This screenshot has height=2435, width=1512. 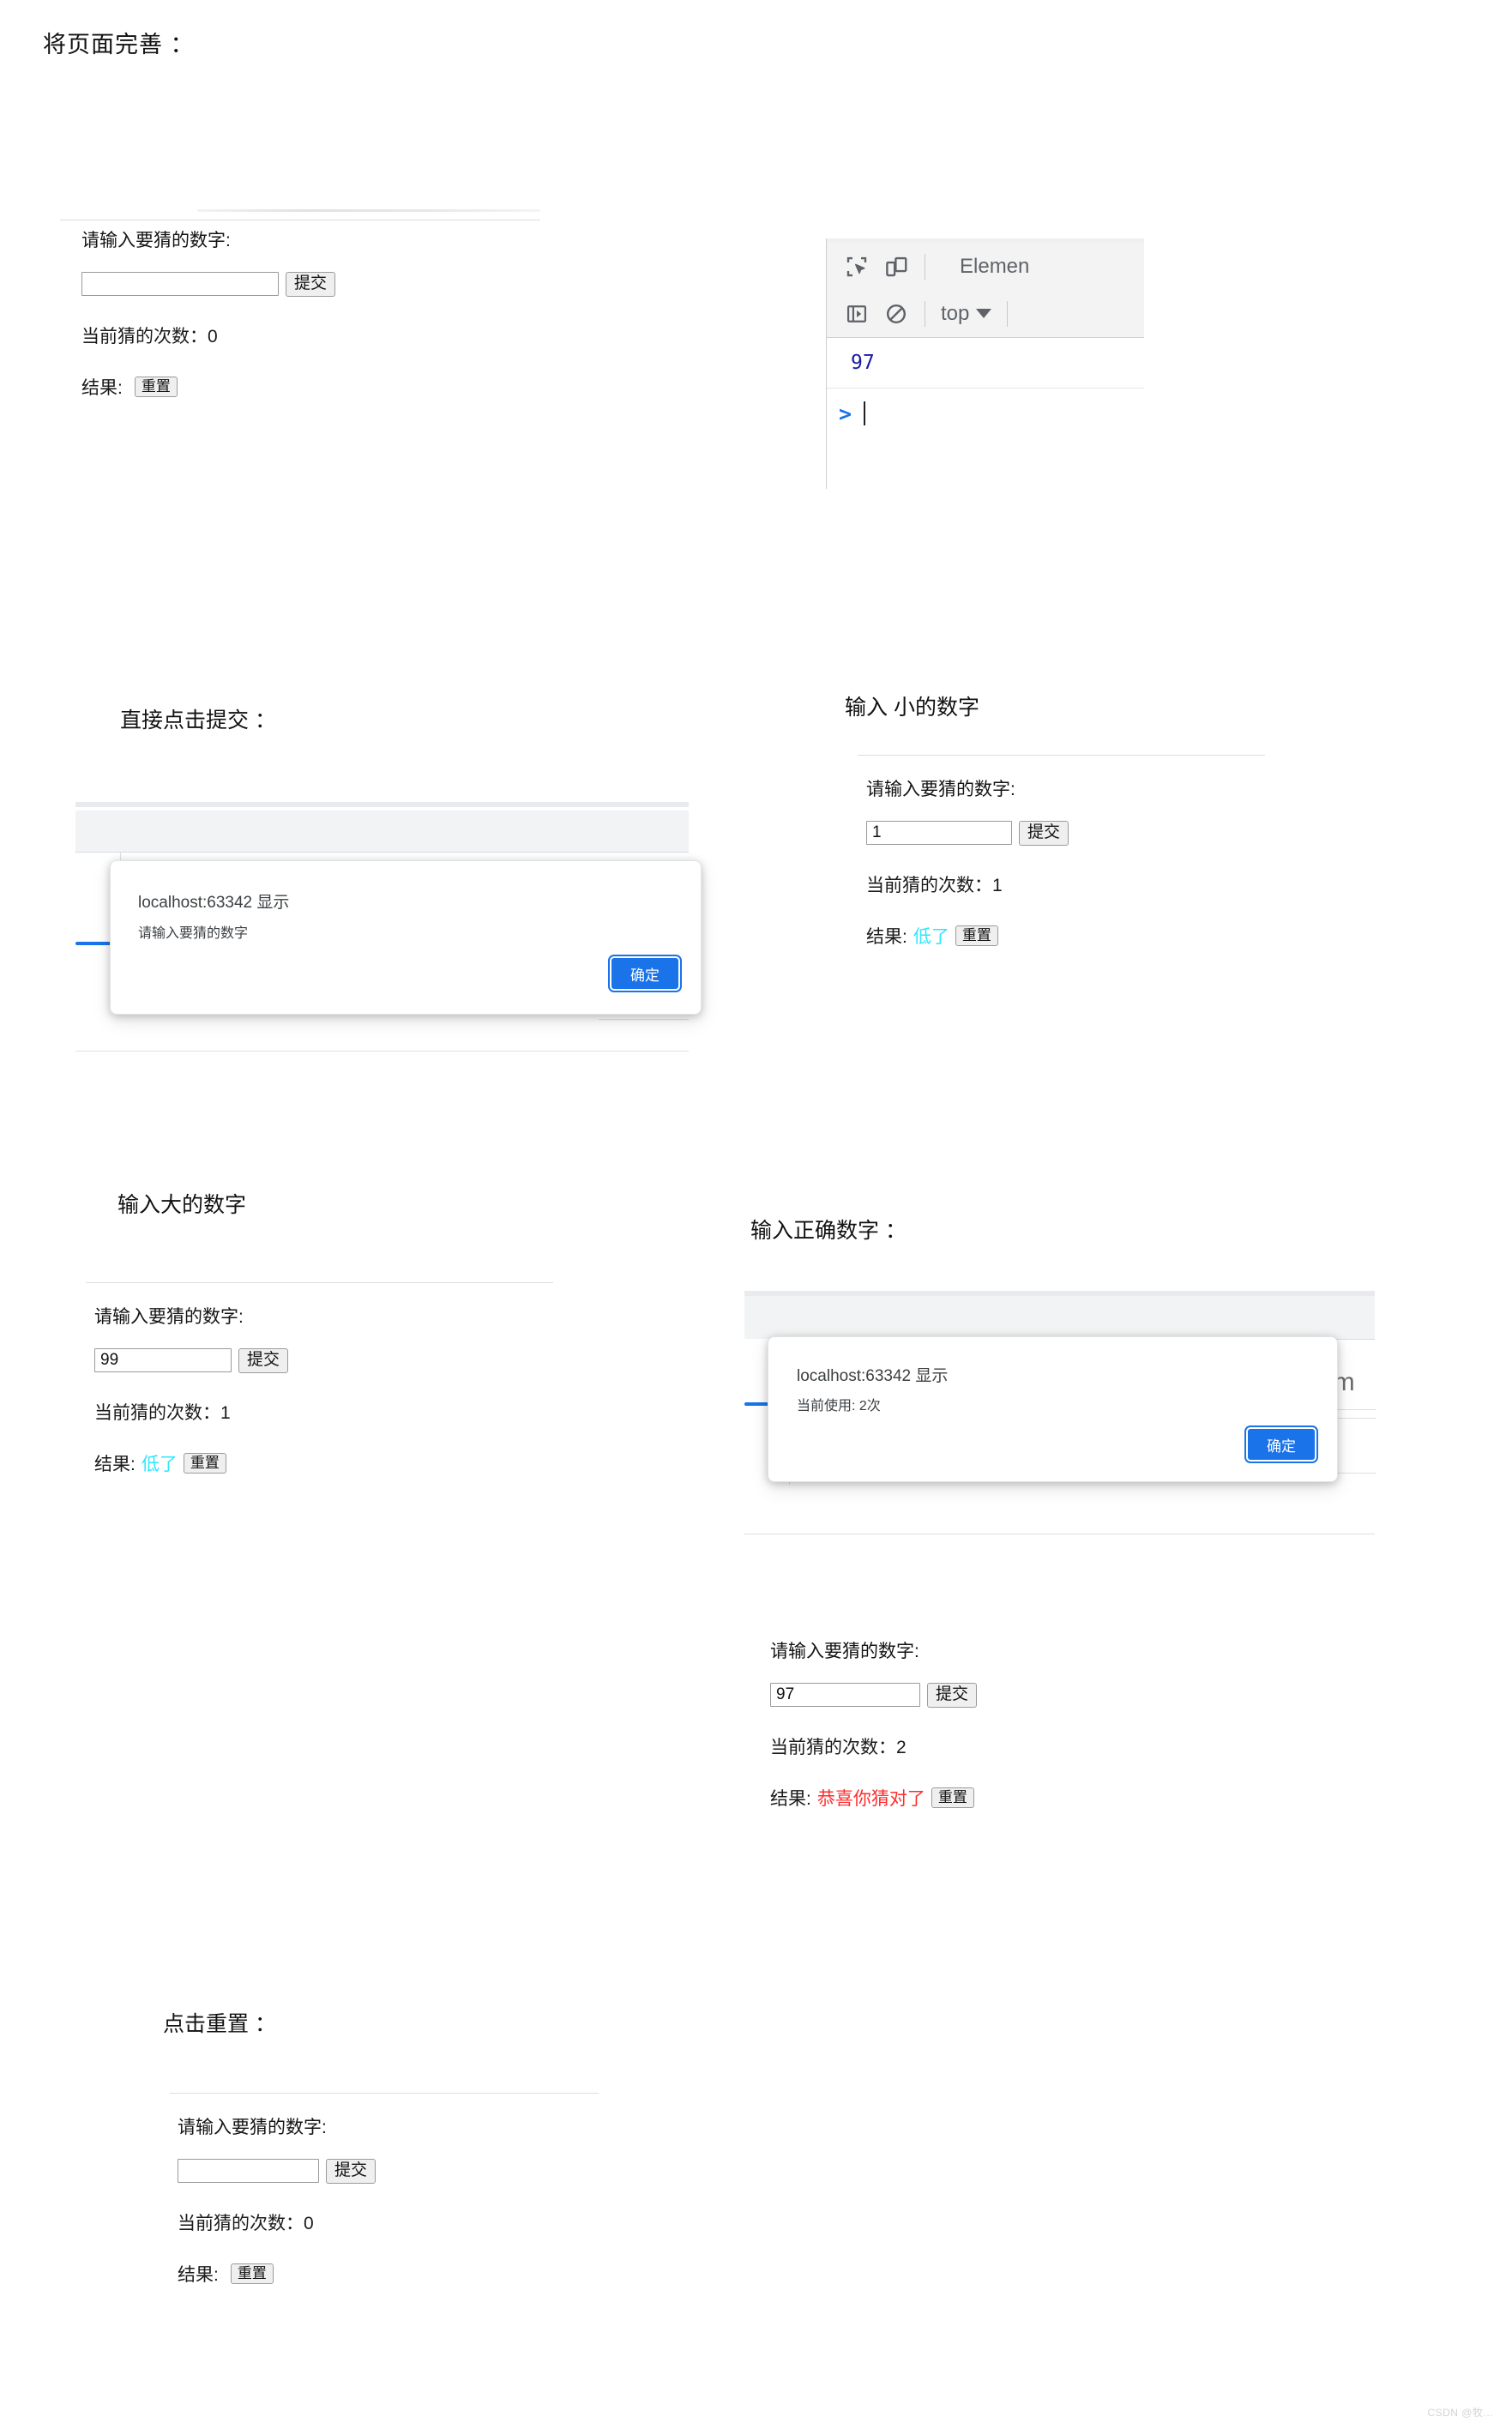 I want to click on caption-small-number: 输入 小的数字, so click(x=912, y=708).